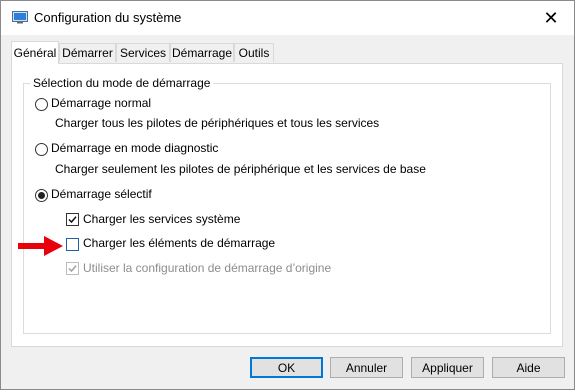 The width and height of the screenshot is (575, 390). I want to click on tab-services: Services, so click(143, 52).